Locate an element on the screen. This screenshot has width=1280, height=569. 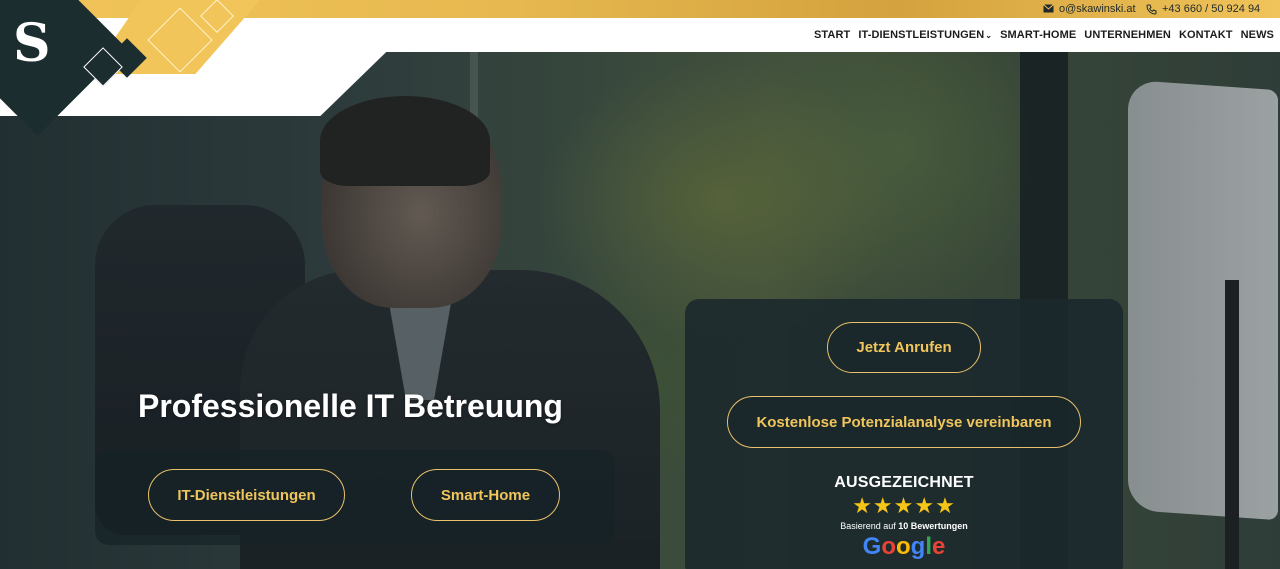
award-title: AUSGEZEICHNET is located at coordinates (904, 482).